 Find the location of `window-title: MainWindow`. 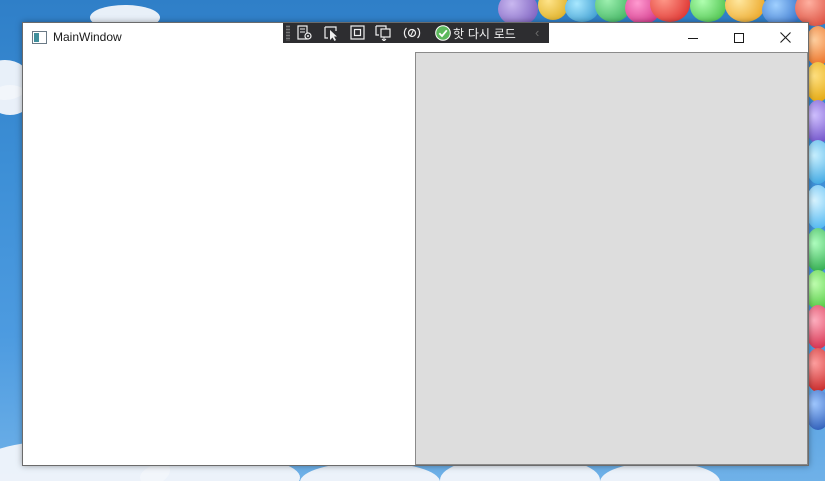

window-title: MainWindow is located at coordinates (87, 37).